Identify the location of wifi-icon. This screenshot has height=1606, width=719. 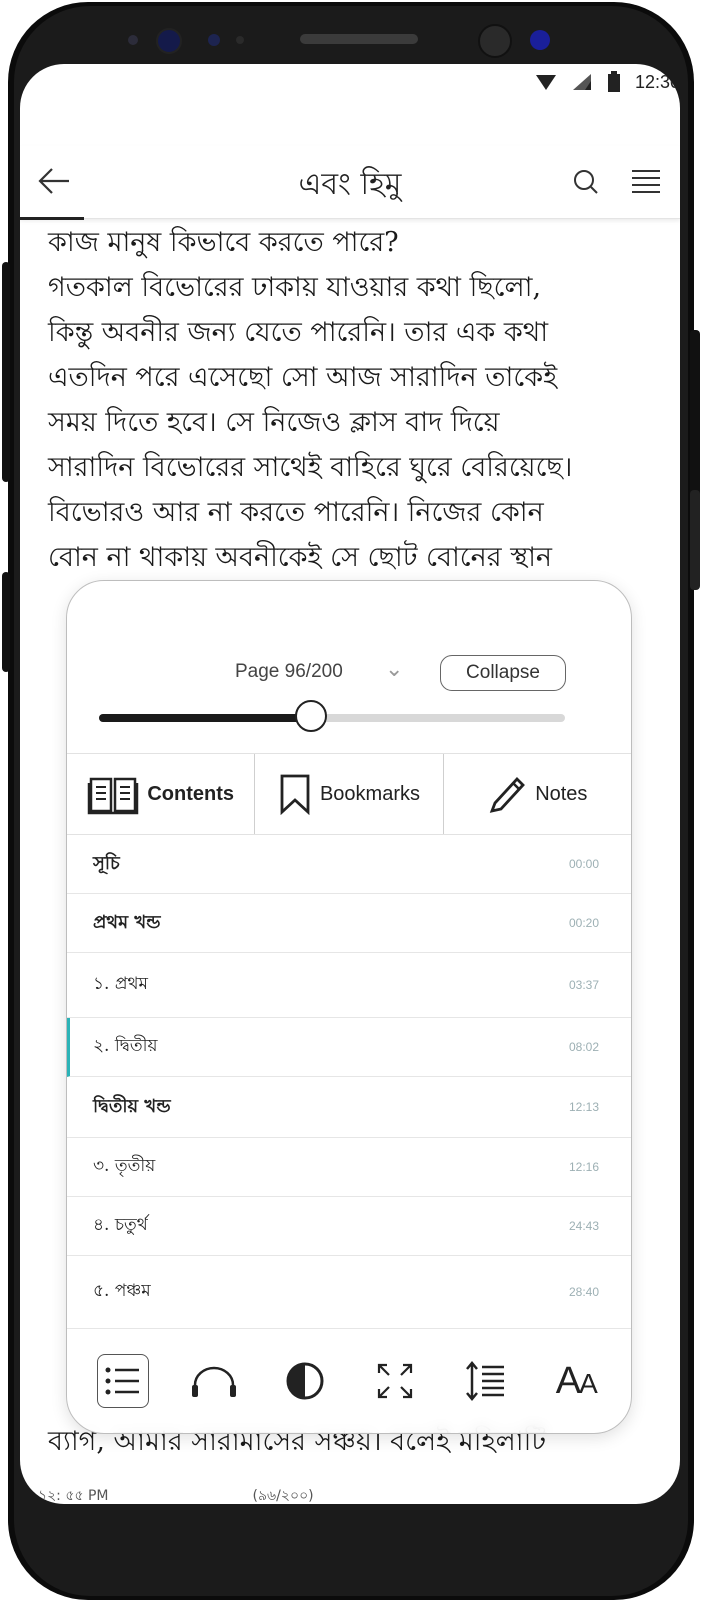
(545, 82).